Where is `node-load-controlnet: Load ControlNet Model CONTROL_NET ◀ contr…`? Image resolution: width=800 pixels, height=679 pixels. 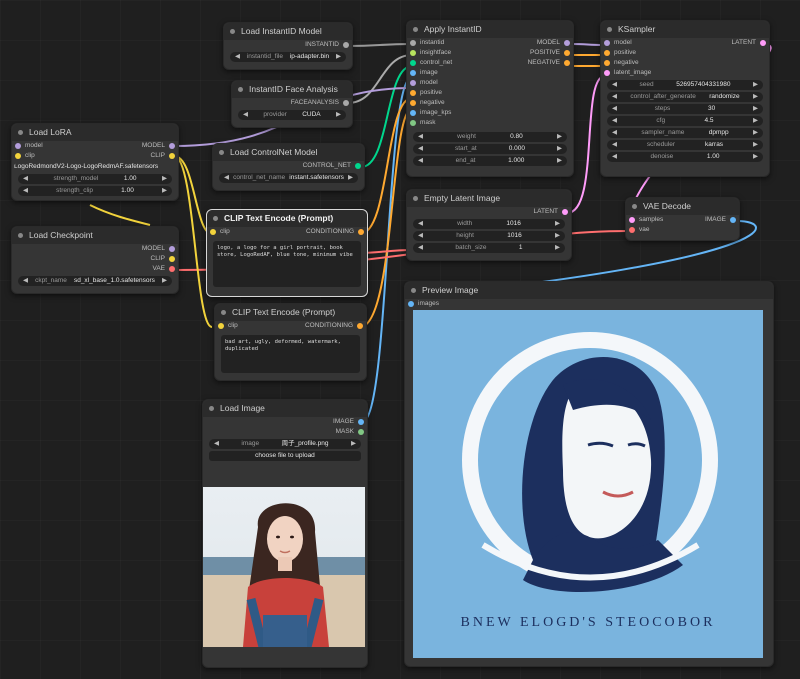 node-load-controlnet: Load ControlNet Model CONTROL_NET ◀ contr… is located at coordinates (288, 167).